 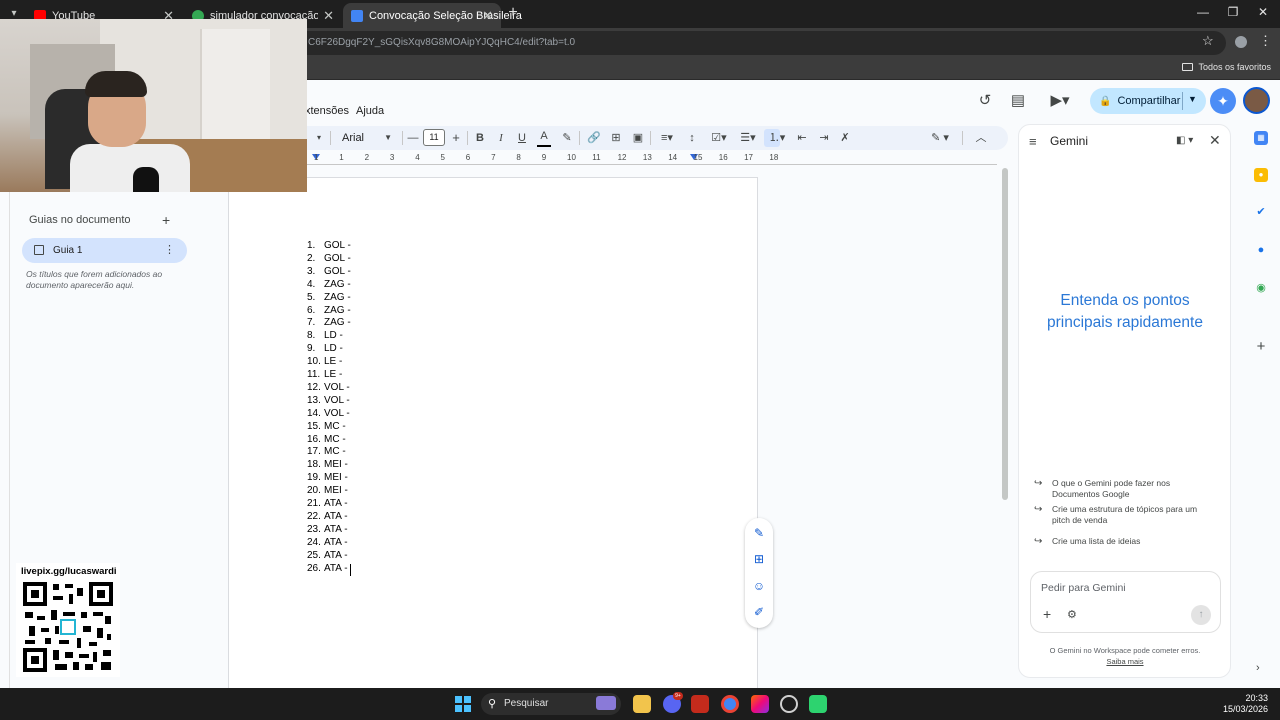 What do you see at coordinates (367, 362) in the screenshot?
I see `list-item: 10. LE -` at bounding box center [367, 362].